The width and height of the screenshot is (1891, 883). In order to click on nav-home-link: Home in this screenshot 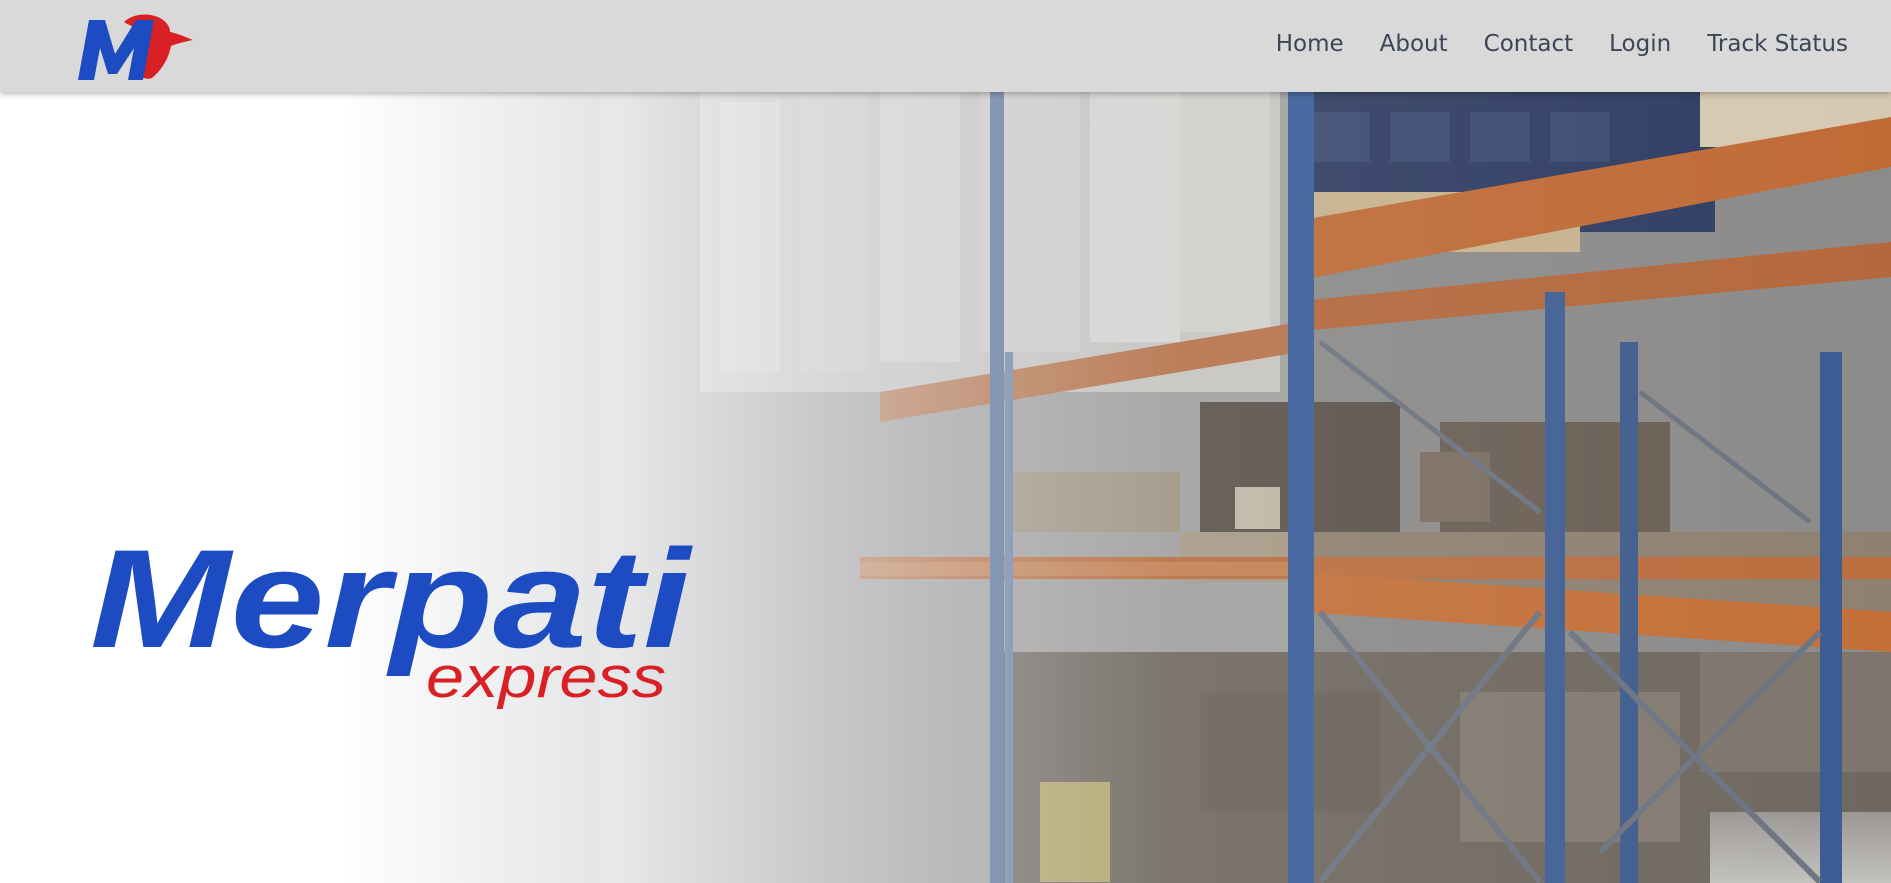, I will do `click(1310, 44)`.